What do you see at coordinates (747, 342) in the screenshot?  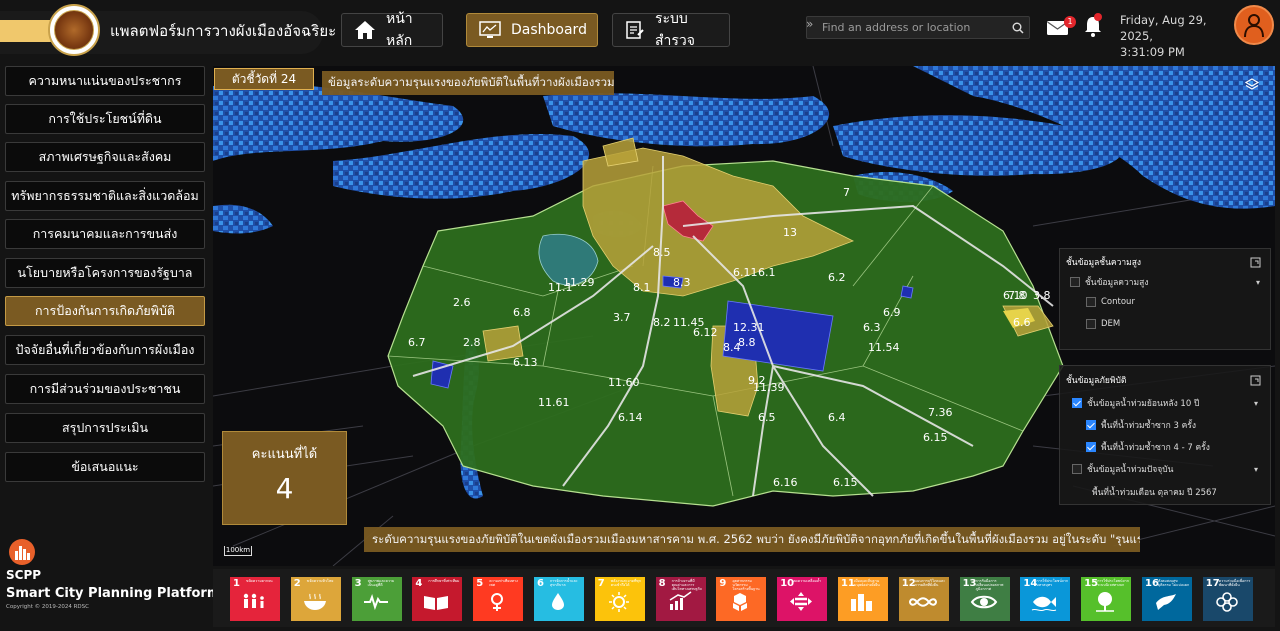 I see `zone-label: 8.8` at bounding box center [747, 342].